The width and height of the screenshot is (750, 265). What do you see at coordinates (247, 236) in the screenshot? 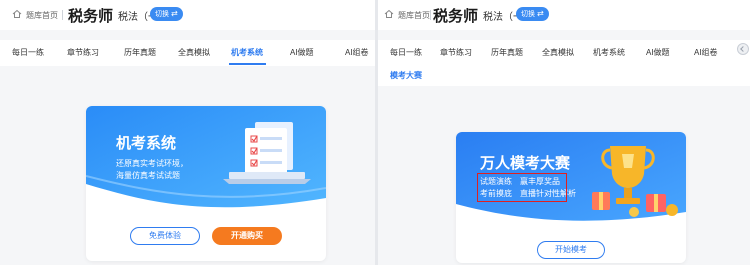
I see `buy-button: 开通购买` at bounding box center [247, 236].